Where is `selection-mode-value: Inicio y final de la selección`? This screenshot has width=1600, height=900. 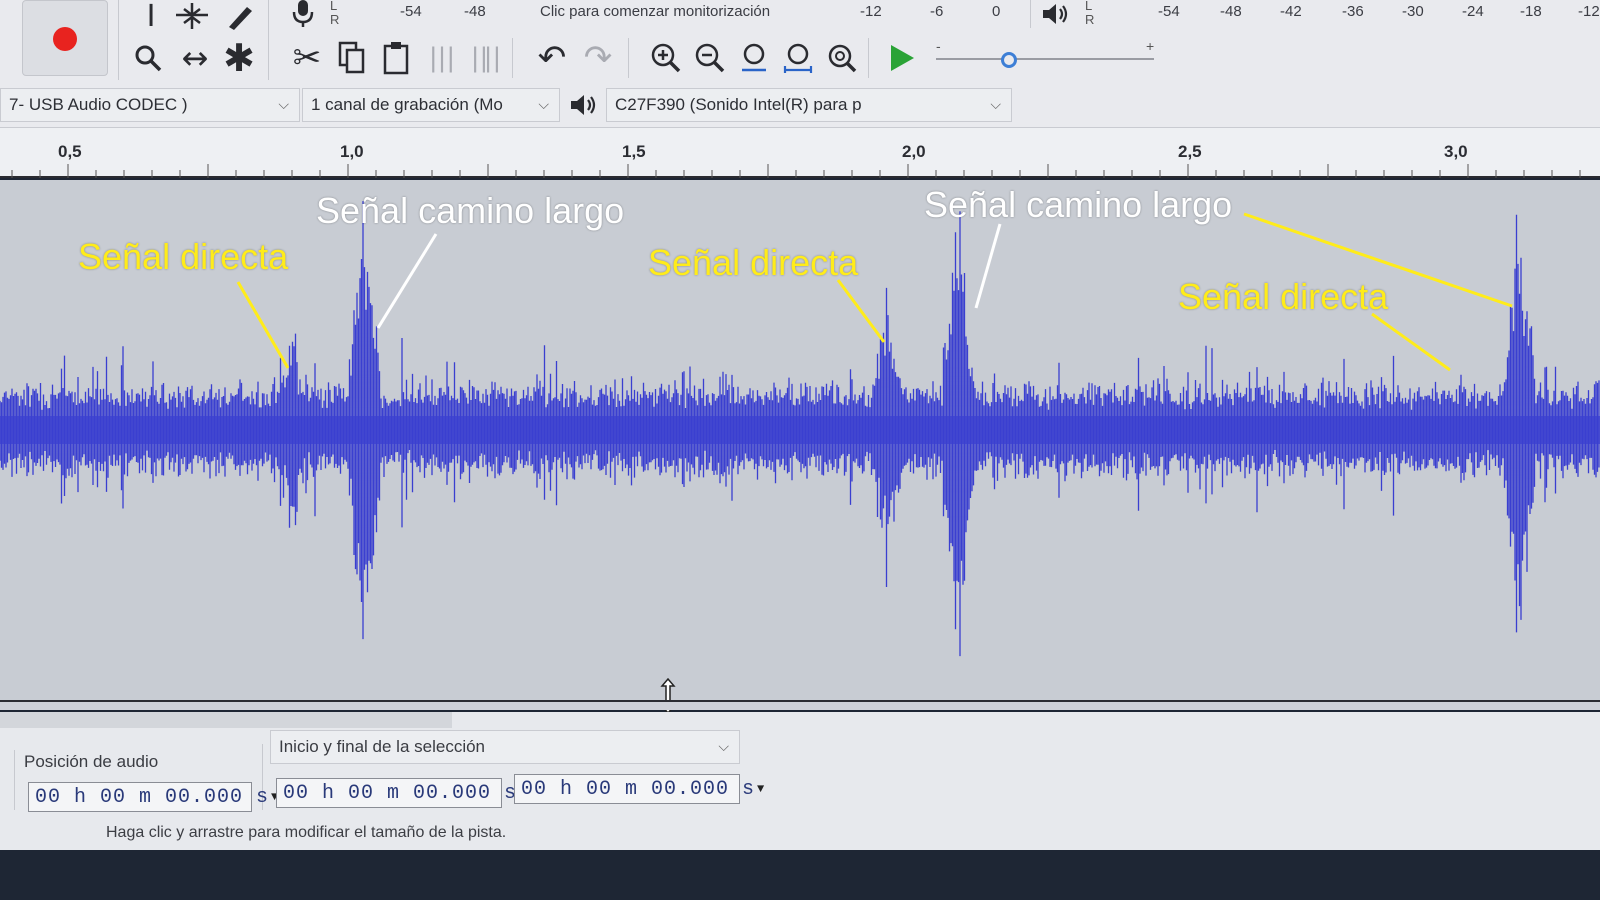 selection-mode-value: Inicio y final de la selección is located at coordinates (382, 746).